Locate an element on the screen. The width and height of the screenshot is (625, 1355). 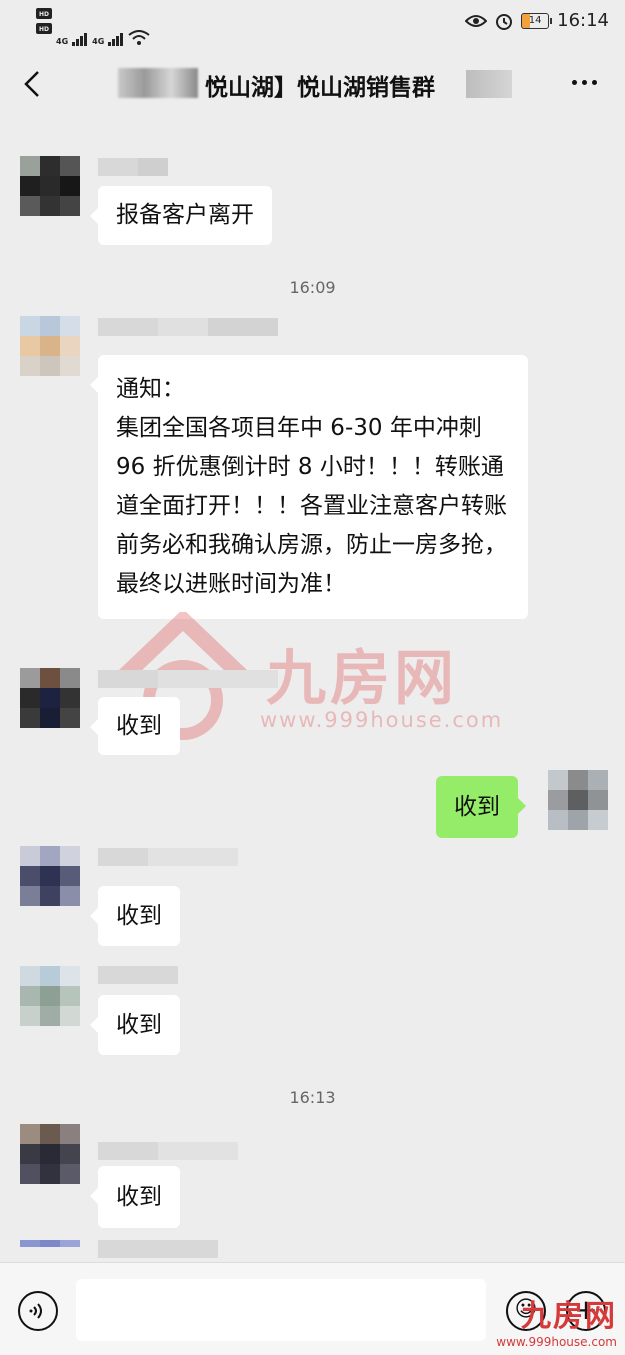
status-left: HD 1 HD 2 4G 4G is located at coordinates (93, 27).